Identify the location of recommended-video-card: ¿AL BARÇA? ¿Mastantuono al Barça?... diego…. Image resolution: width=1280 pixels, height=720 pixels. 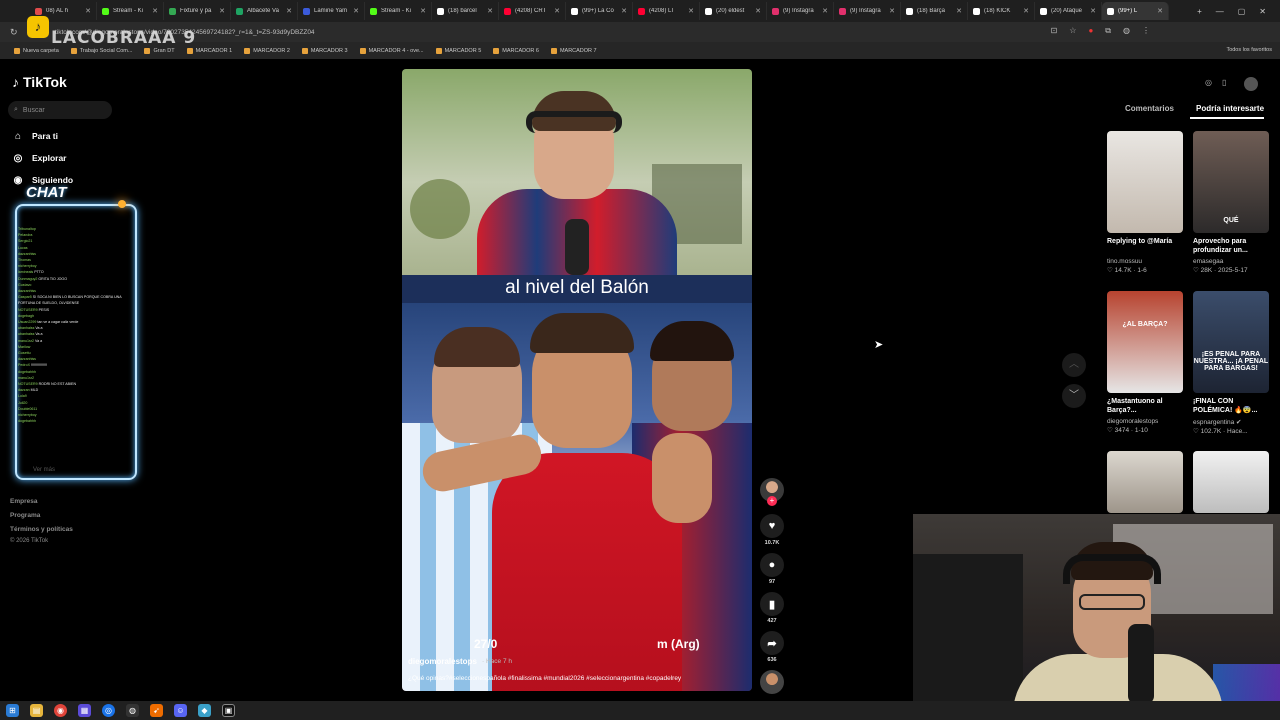
(1145, 362).